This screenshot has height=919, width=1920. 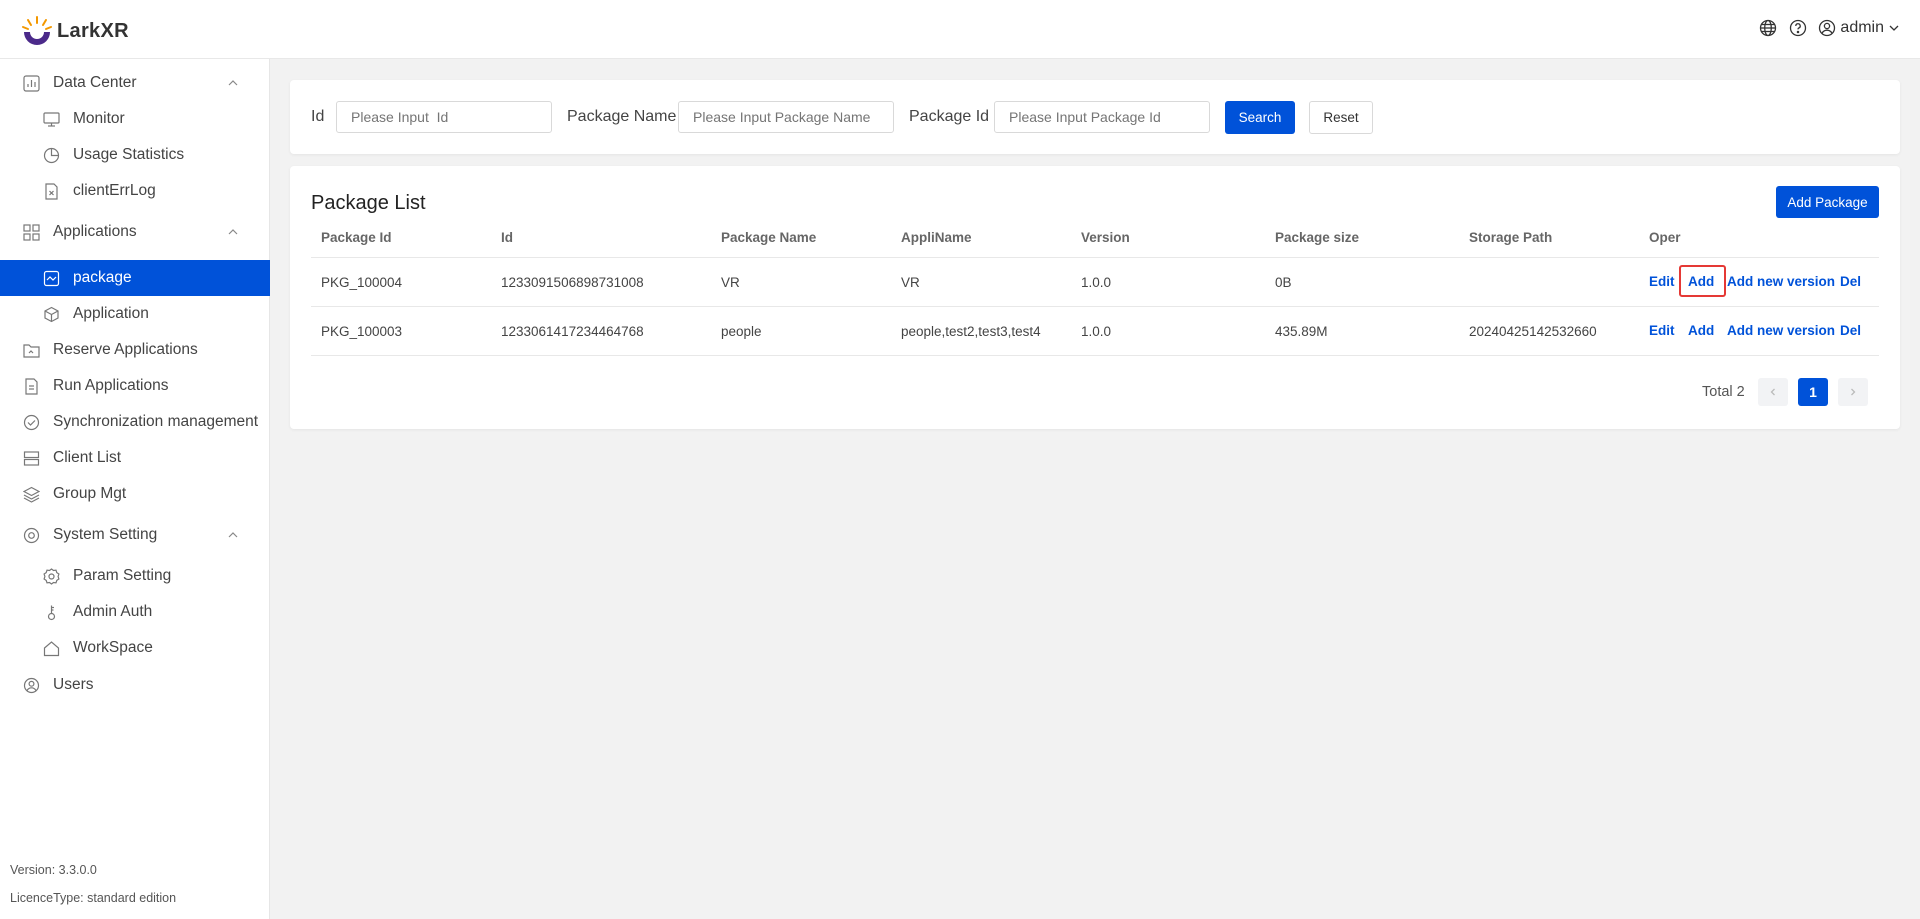 I want to click on cell-package-size: 435.89M, so click(x=1301, y=331).